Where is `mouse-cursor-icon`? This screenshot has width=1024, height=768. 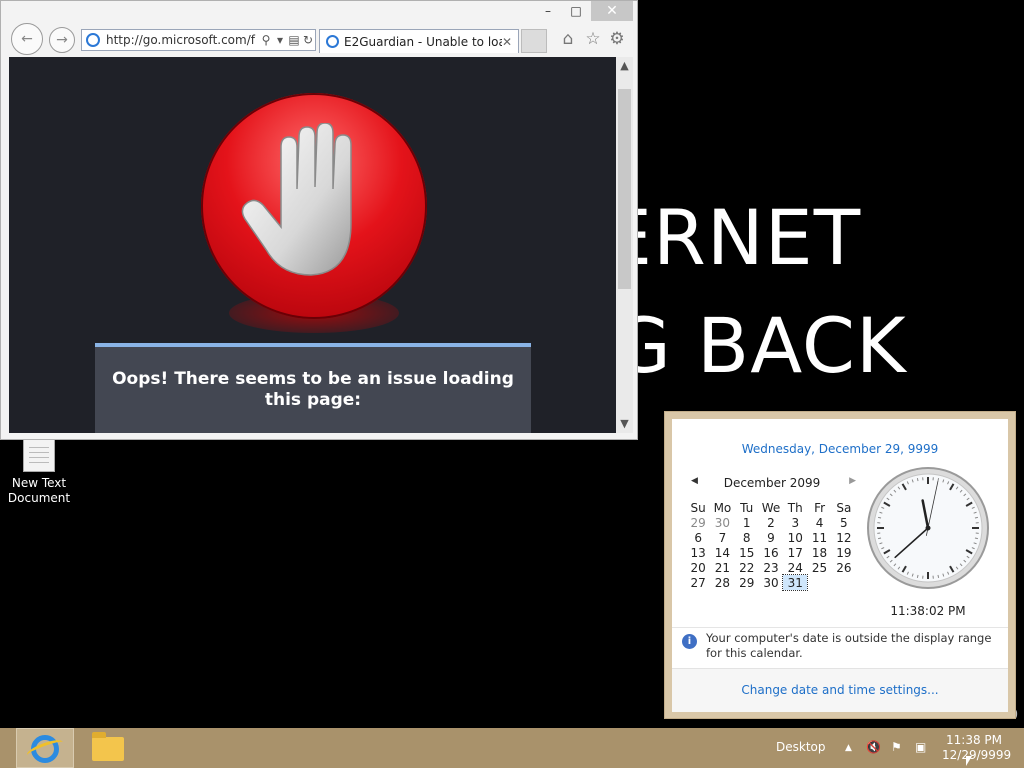 mouse-cursor-icon is located at coordinates (969, 761).